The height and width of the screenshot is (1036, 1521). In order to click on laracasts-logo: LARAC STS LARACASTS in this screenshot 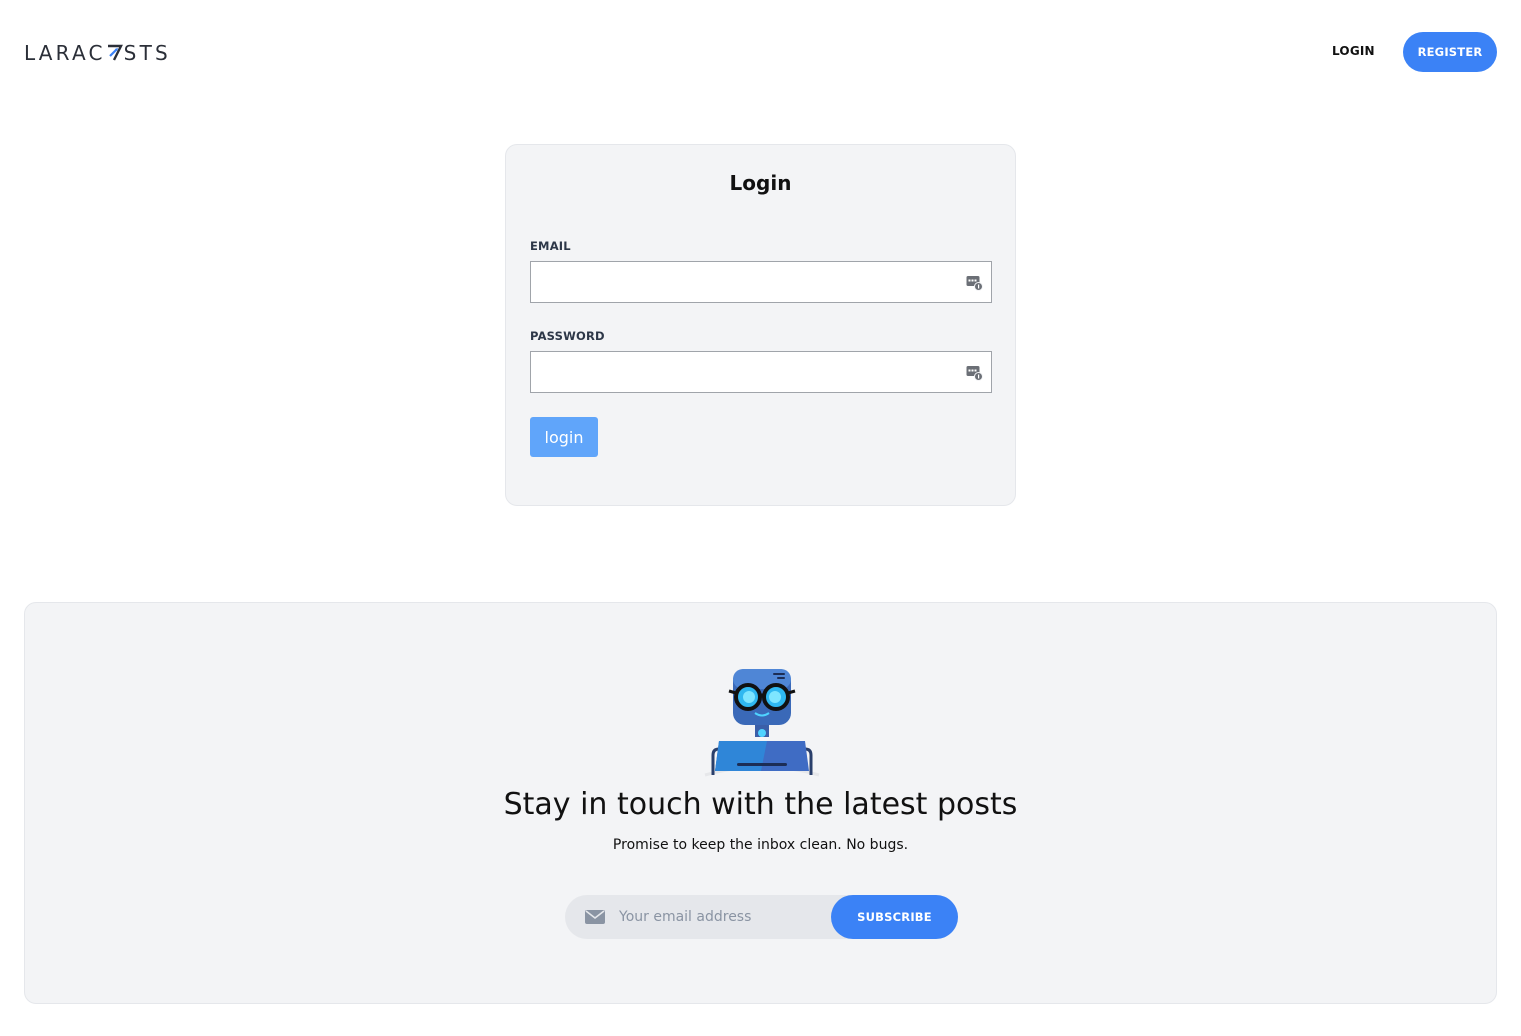, I will do `click(97, 53)`.